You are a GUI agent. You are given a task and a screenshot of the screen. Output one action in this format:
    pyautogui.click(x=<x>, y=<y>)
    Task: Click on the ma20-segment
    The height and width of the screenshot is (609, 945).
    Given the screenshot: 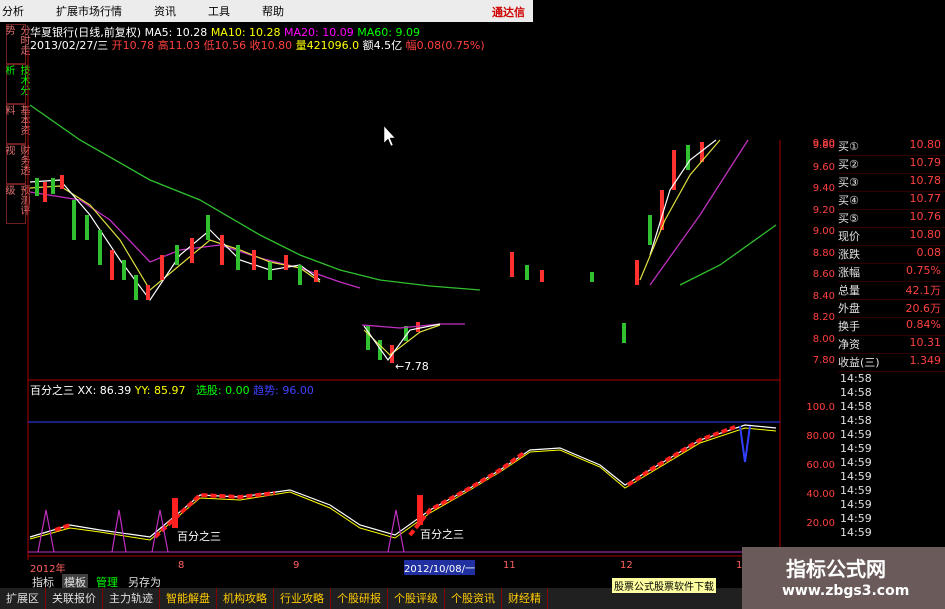 What is the action you would take?
    pyautogui.click(x=413, y=326)
    